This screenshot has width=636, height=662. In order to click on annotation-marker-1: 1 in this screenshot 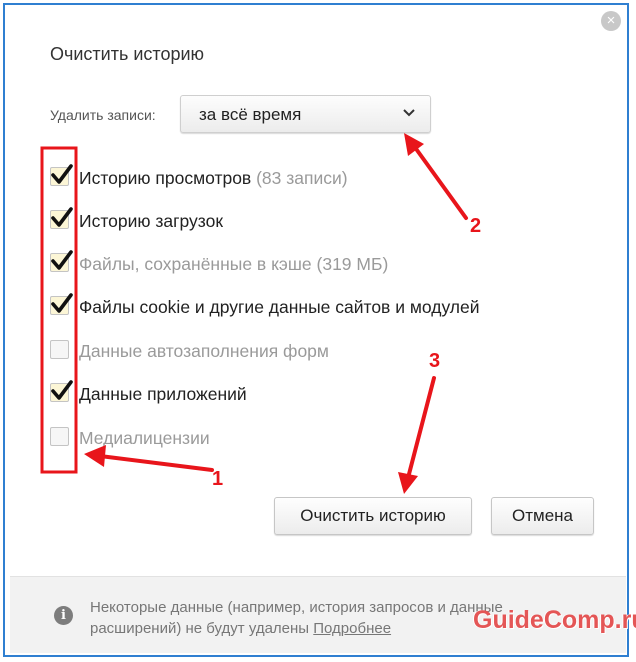, I will do `click(218, 479)`.